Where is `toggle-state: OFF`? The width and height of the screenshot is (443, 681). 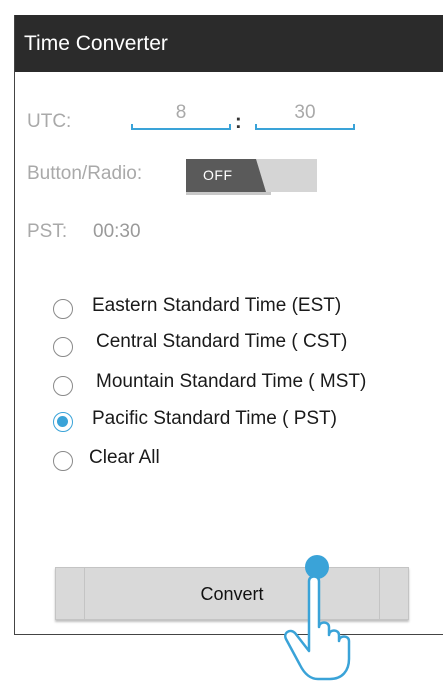 toggle-state: OFF is located at coordinates (218, 175).